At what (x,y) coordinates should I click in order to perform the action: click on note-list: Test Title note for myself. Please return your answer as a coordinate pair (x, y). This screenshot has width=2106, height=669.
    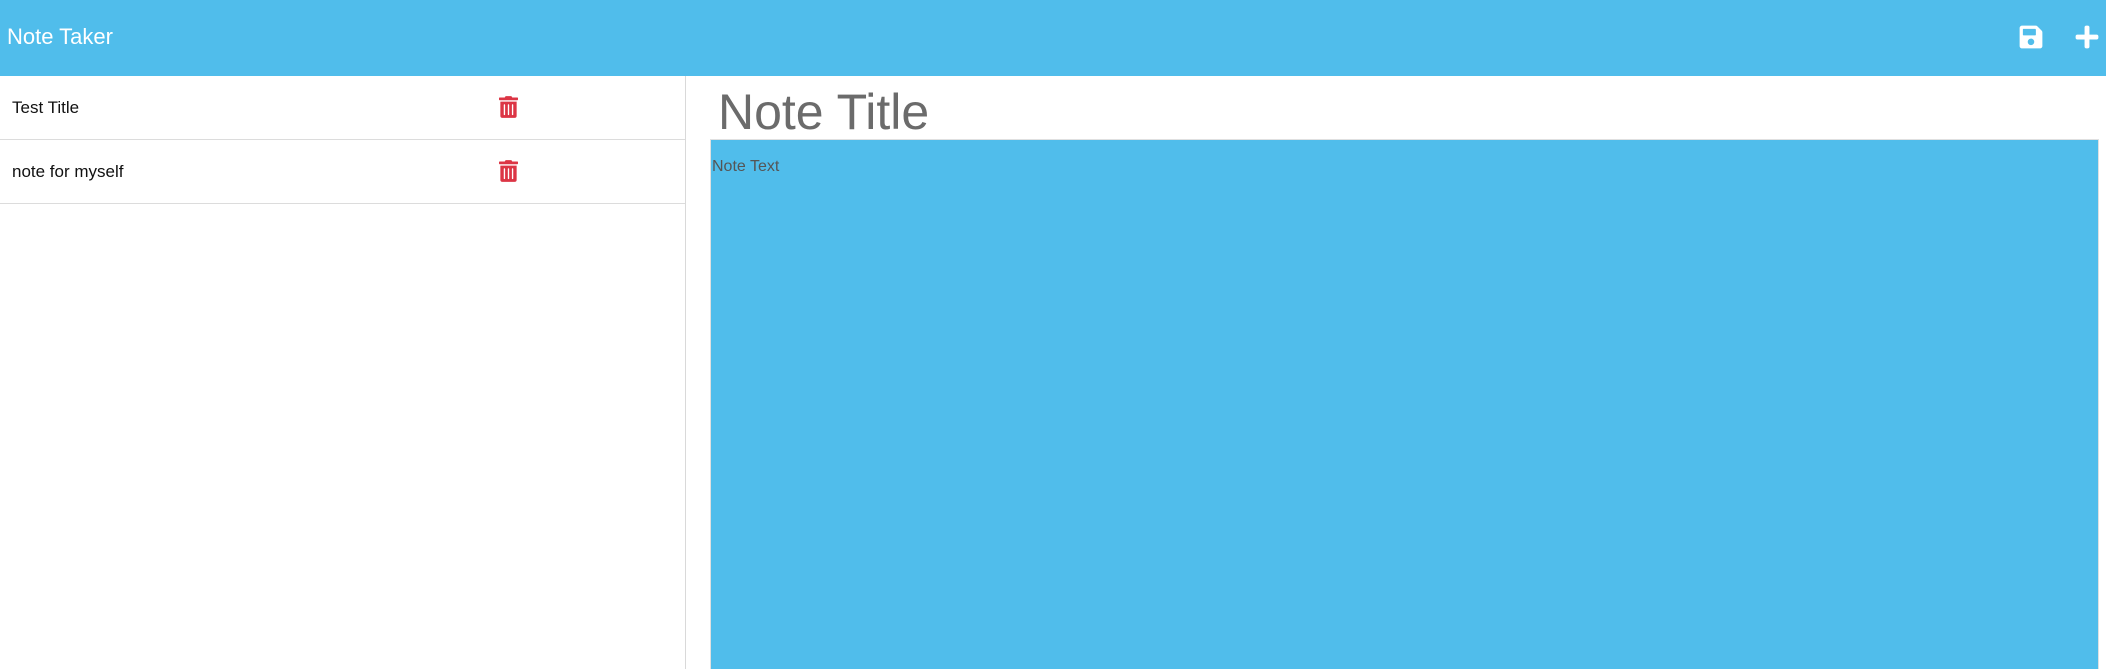
    Looking at the image, I should click on (342, 140).